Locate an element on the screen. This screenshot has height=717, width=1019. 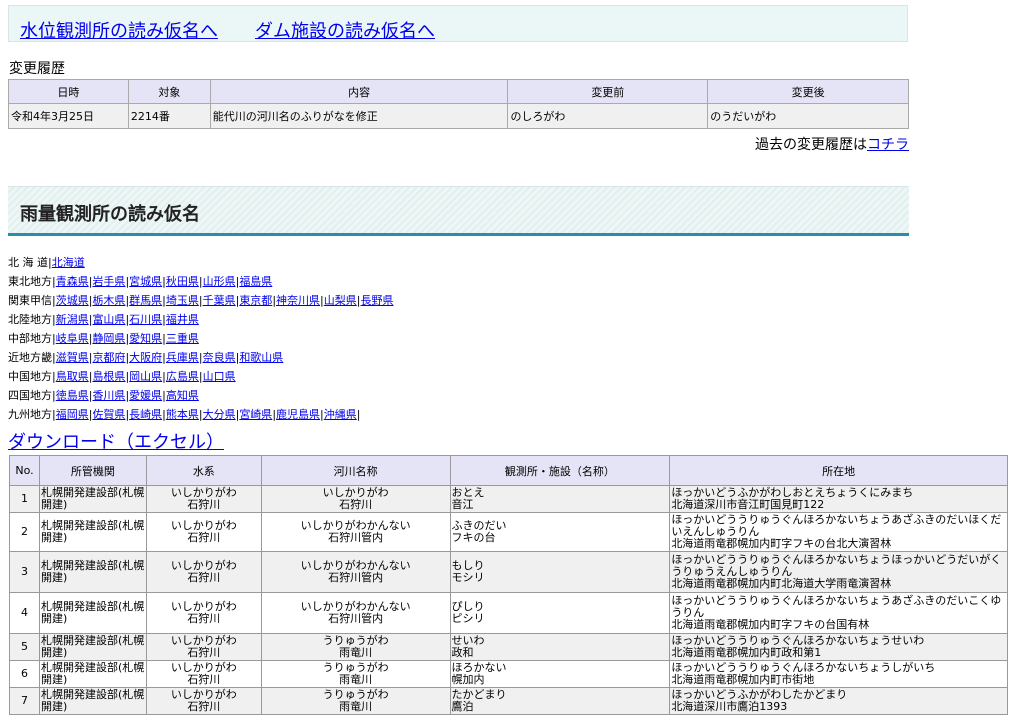
prefecture-link: 京都府 is located at coordinates (108, 357).